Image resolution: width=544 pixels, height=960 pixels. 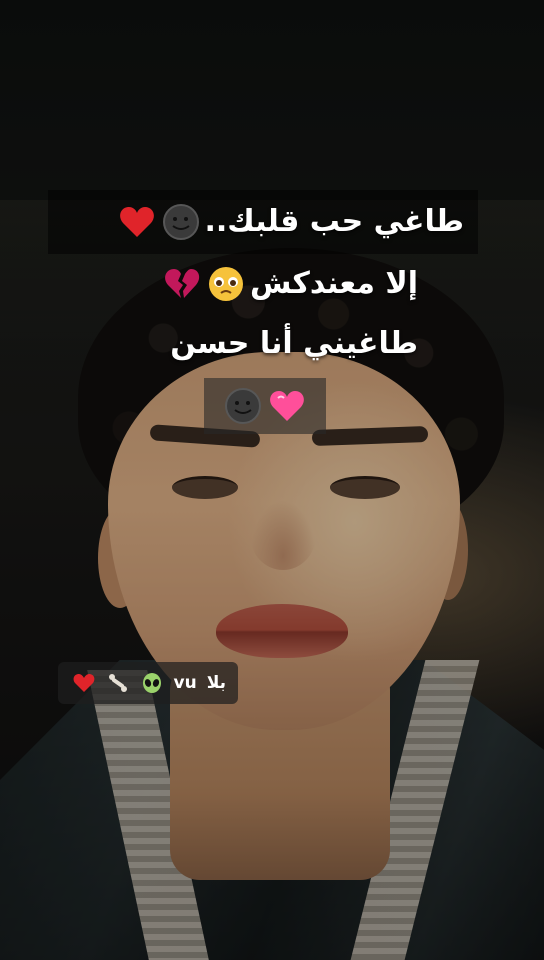 What do you see at coordinates (182, 284) in the screenshot?
I see `broken-heart-icon` at bounding box center [182, 284].